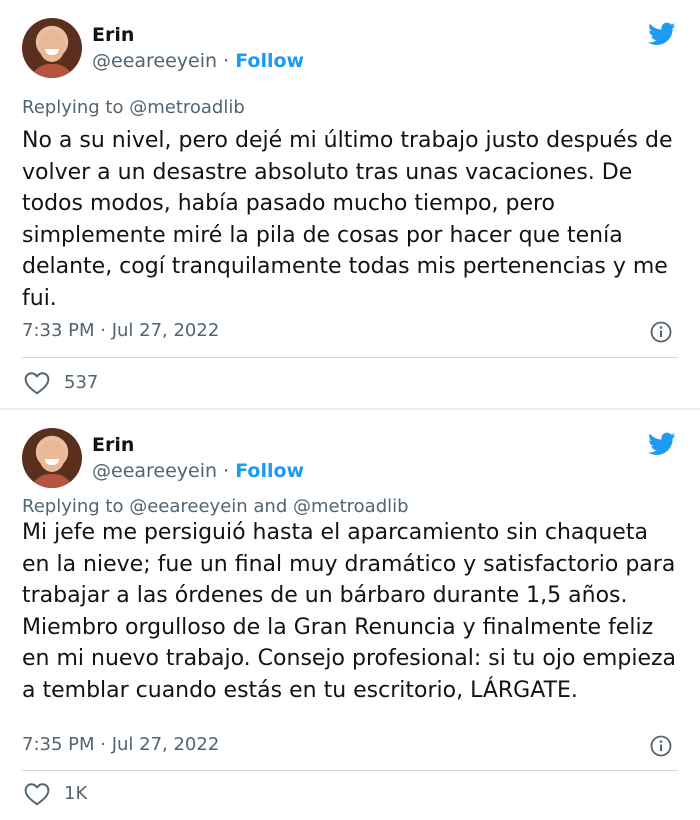 The image size is (700, 820). What do you see at coordinates (120, 744) in the screenshot?
I see `tweet-timestamp: 7:35 PM · Jul 27, 2022` at bounding box center [120, 744].